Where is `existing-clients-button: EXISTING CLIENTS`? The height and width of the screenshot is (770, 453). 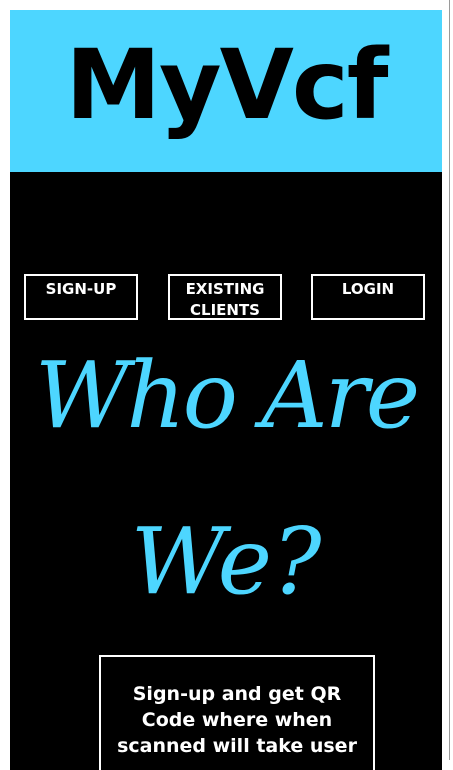 existing-clients-button: EXISTING CLIENTS is located at coordinates (225, 297).